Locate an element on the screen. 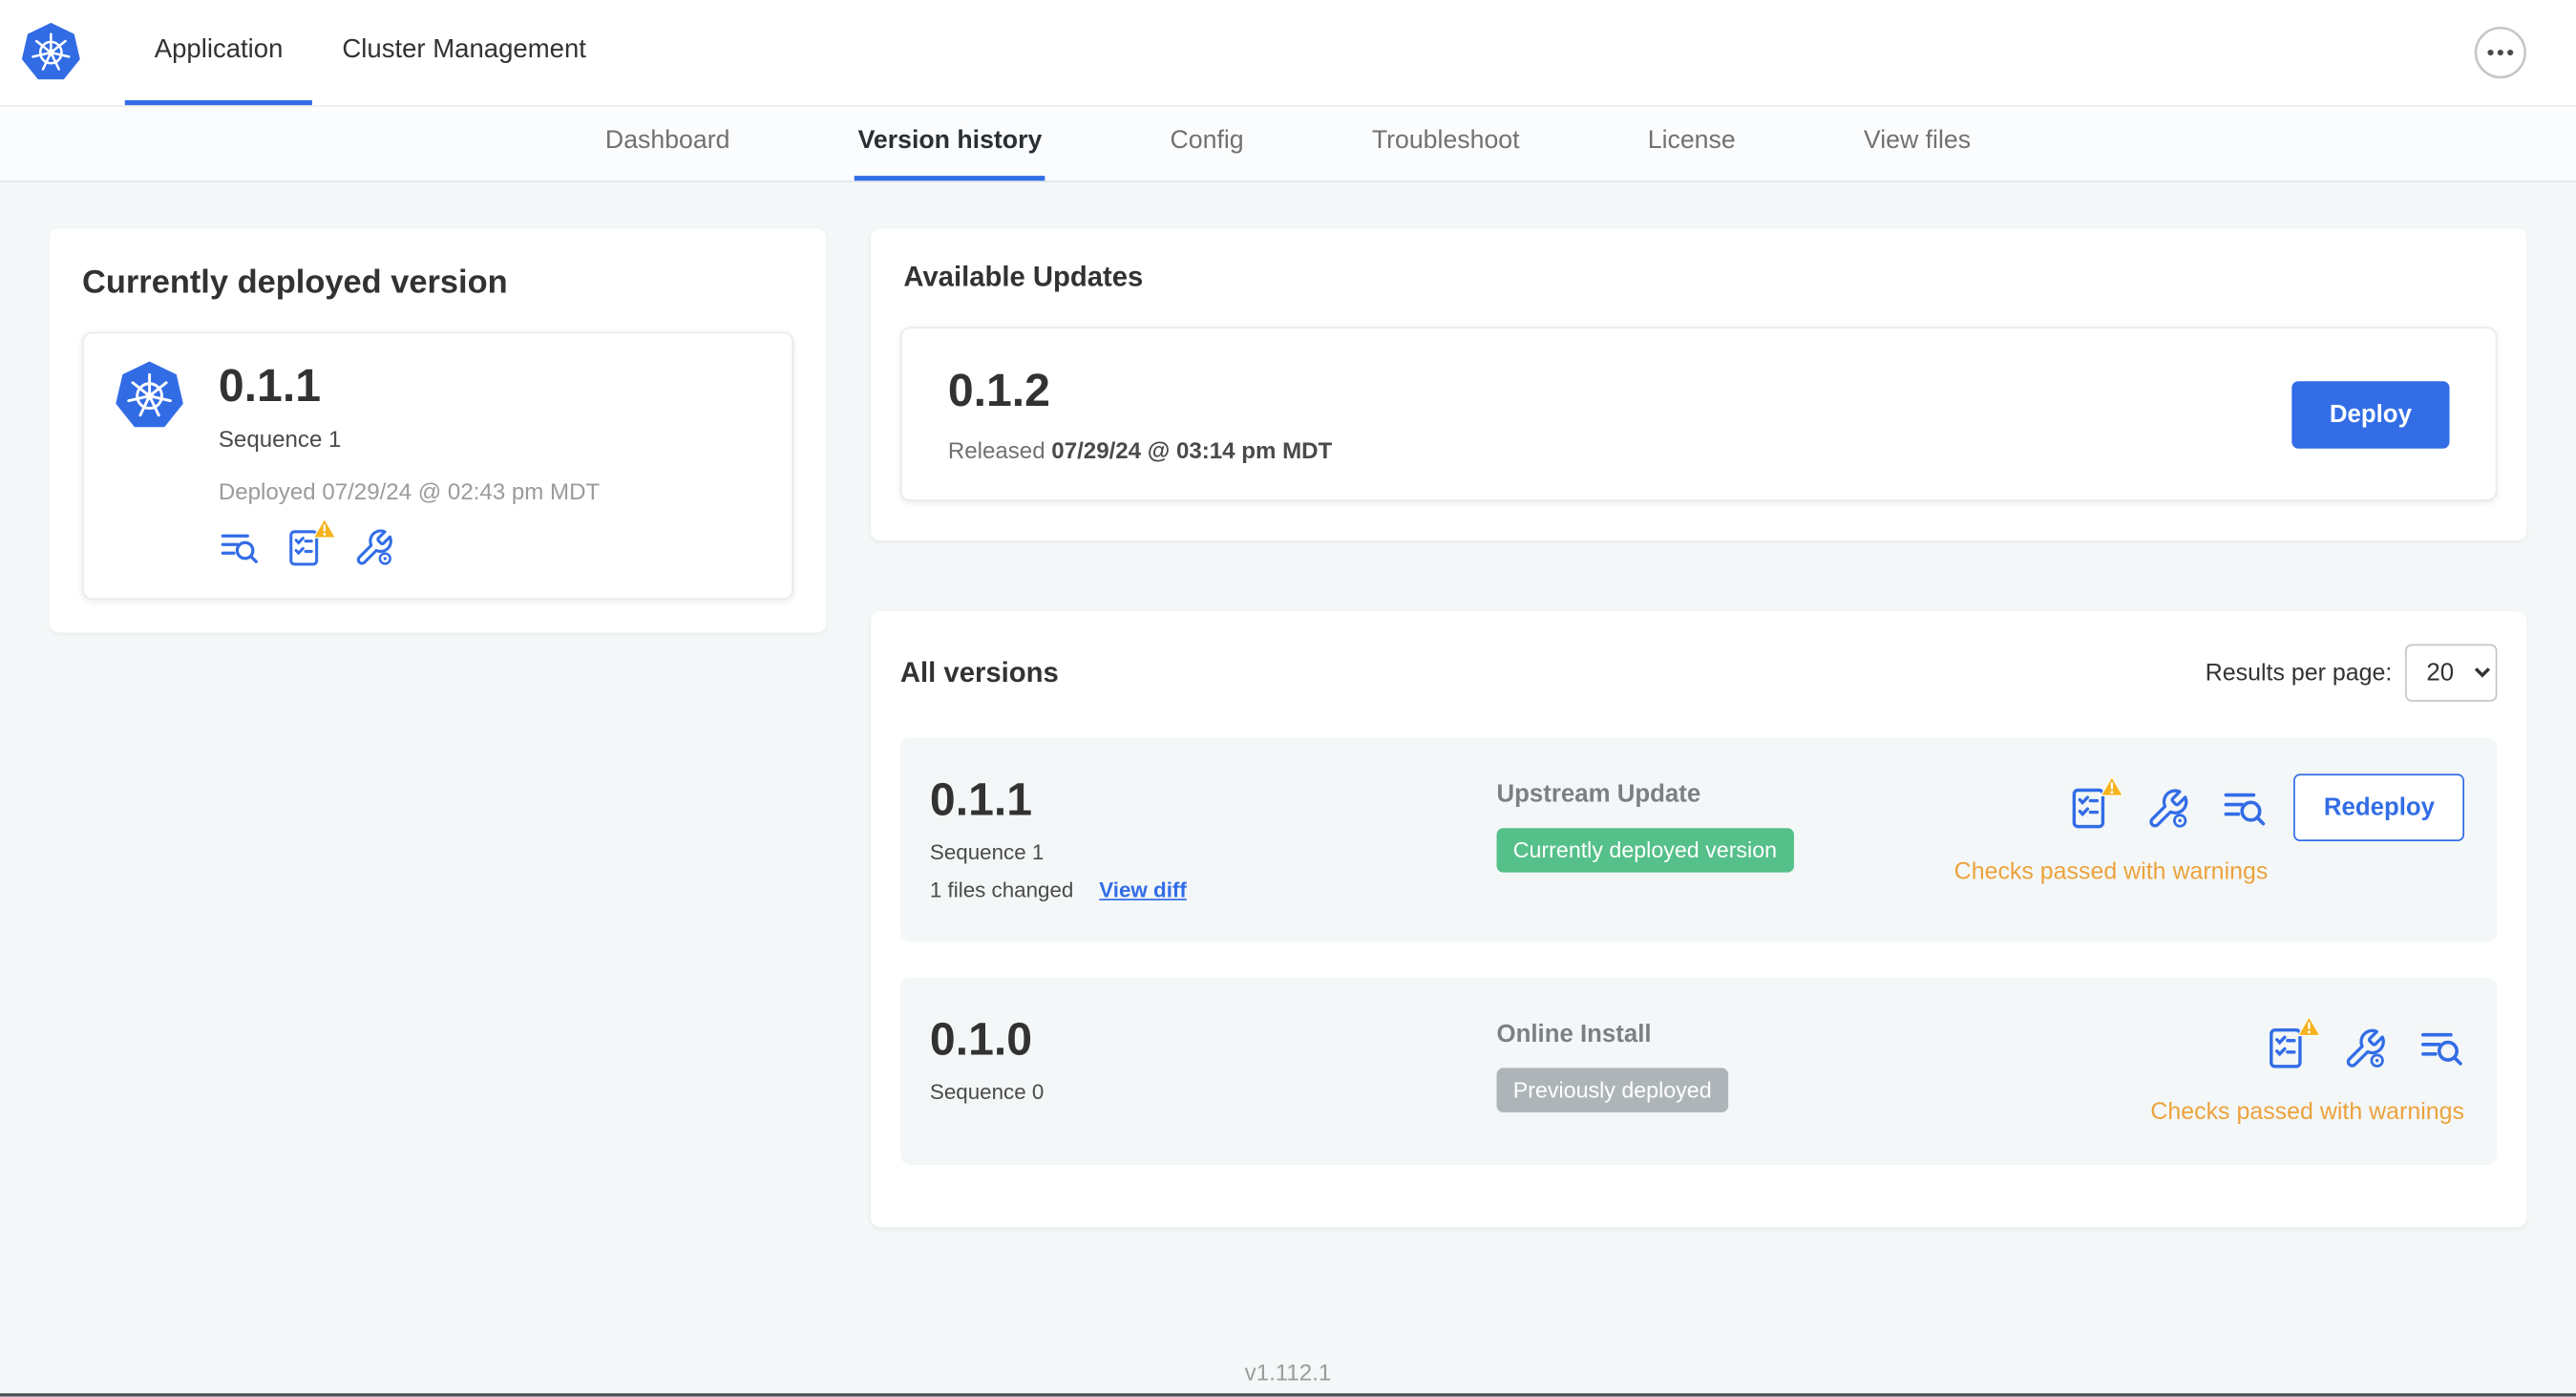 This screenshot has width=2576, height=1397. version-source-label: Upstream Update is located at coordinates (1598, 794).